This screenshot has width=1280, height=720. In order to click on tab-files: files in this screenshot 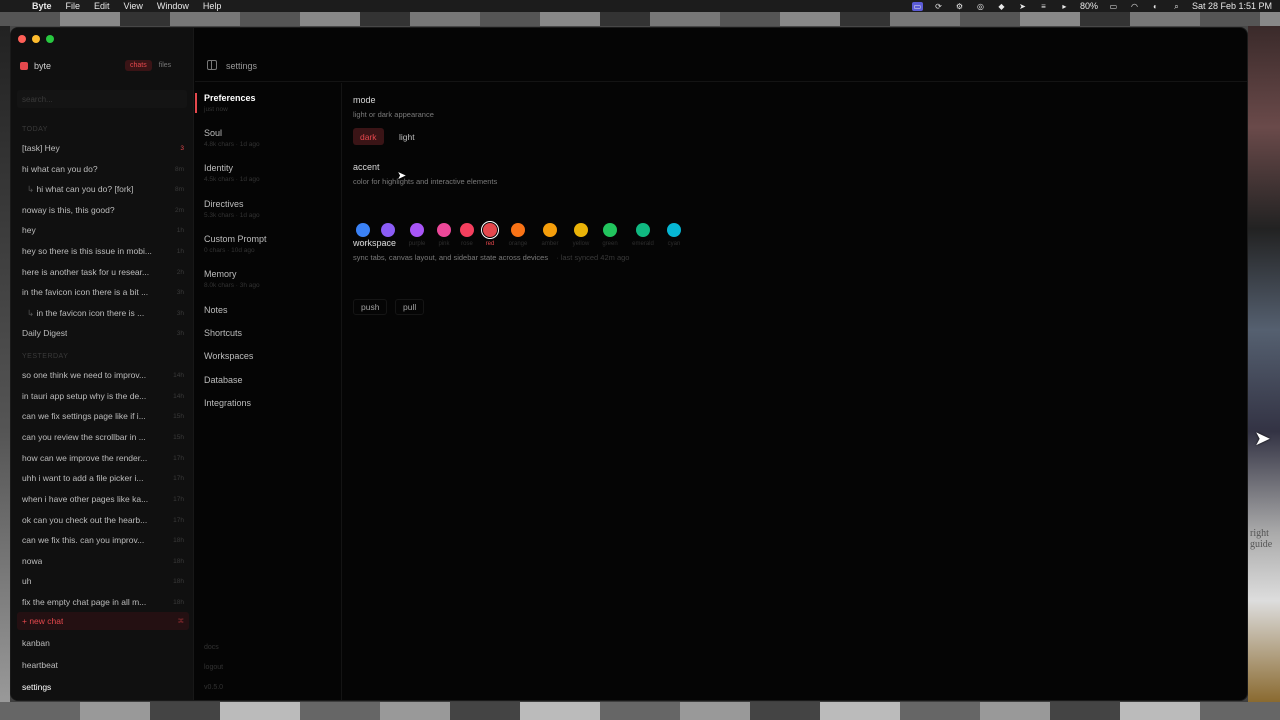, I will do `click(165, 65)`.